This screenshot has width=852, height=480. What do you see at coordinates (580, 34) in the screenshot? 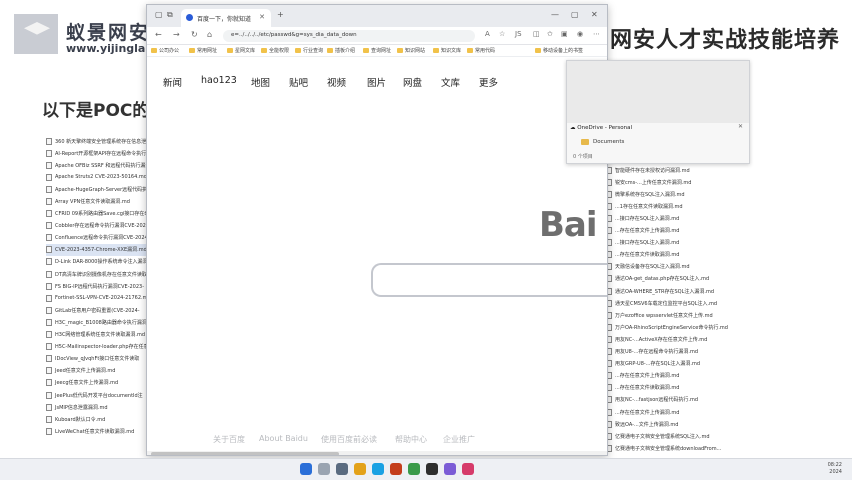
I see `profile-icon: ◉` at bounding box center [580, 34].